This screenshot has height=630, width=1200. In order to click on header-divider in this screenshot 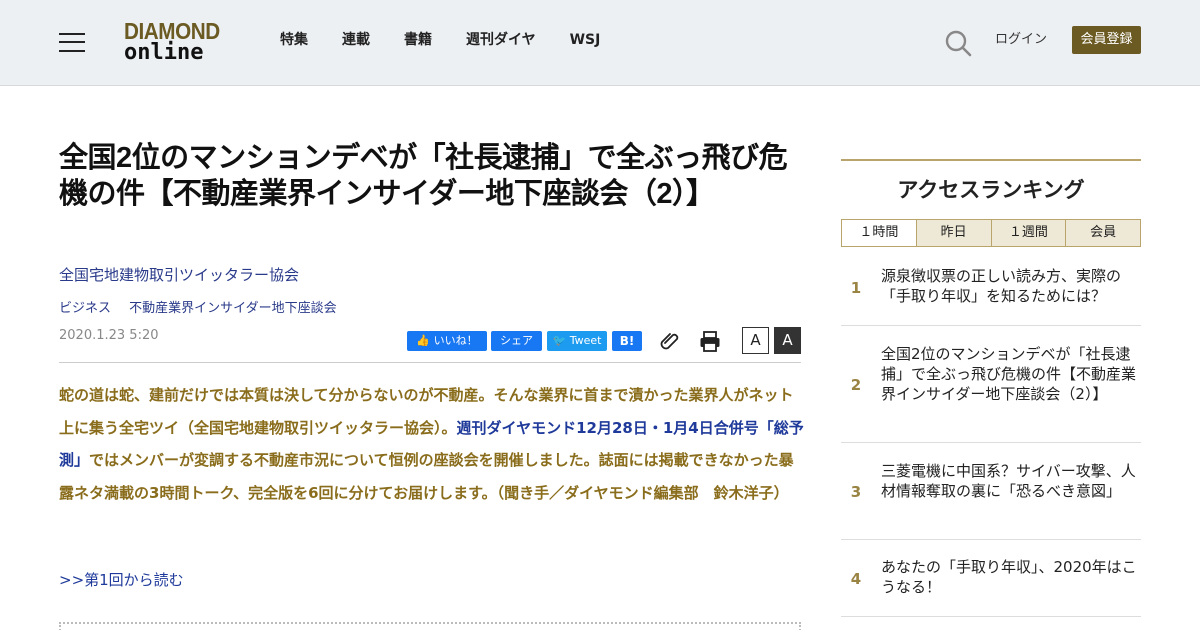, I will do `click(430, 362)`.